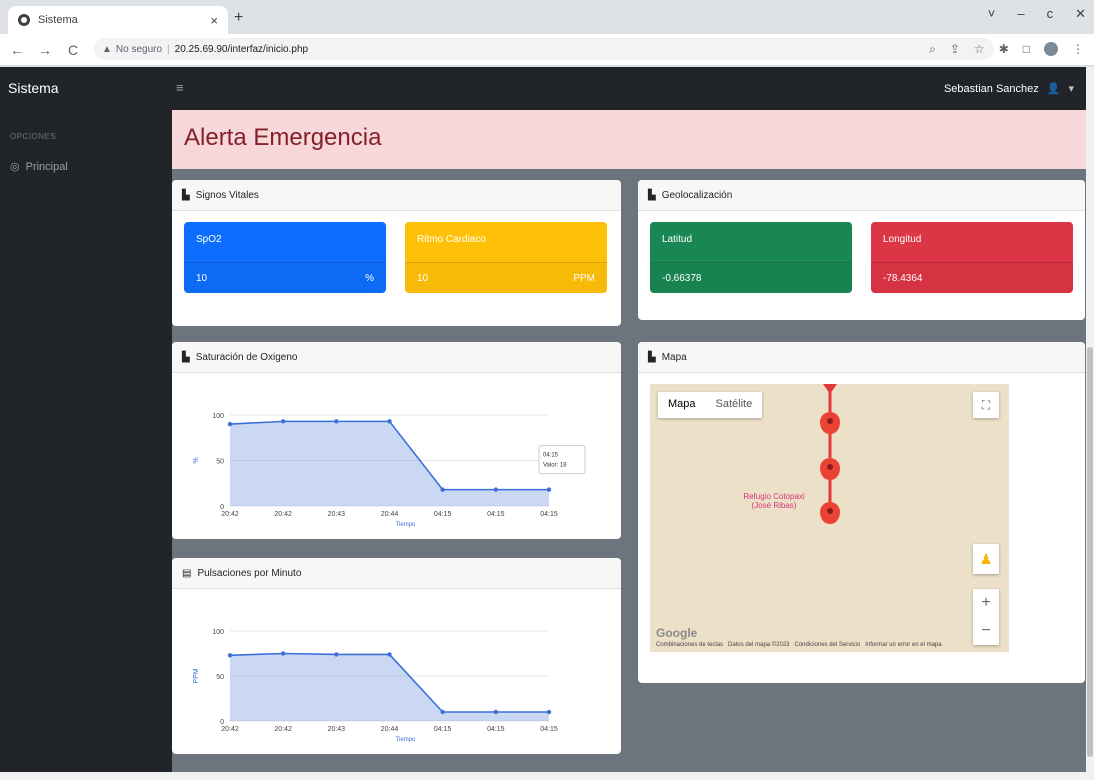 The height and width of the screenshot is (780, 1094). What do you see at coordinates (506, 277) in the screenshot?
I see `heart-rate-footer: 10 PPM` at bounding box center [506, 277].